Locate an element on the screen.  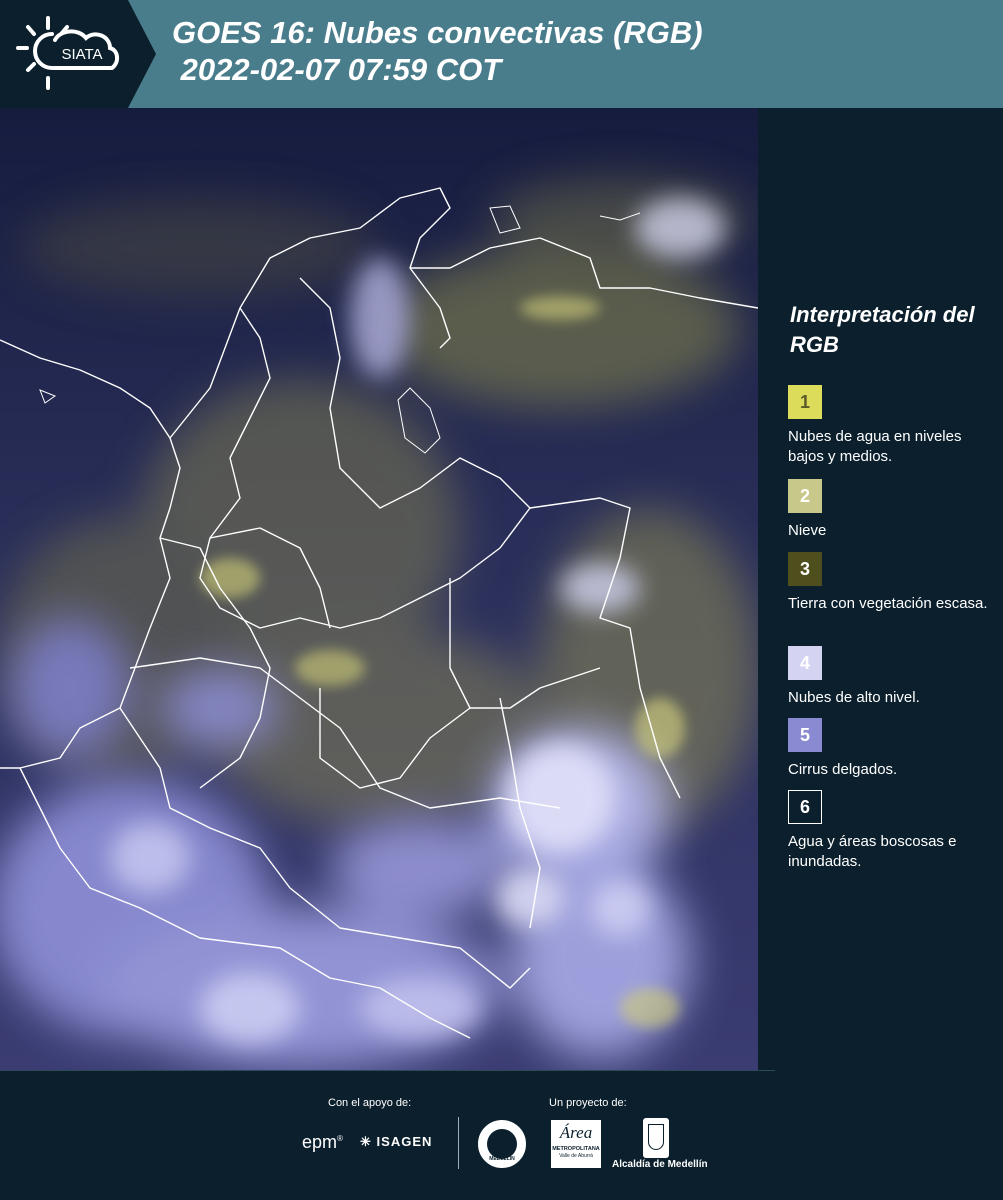
legend-swatch: 4 is located at coordinates (805, 663).